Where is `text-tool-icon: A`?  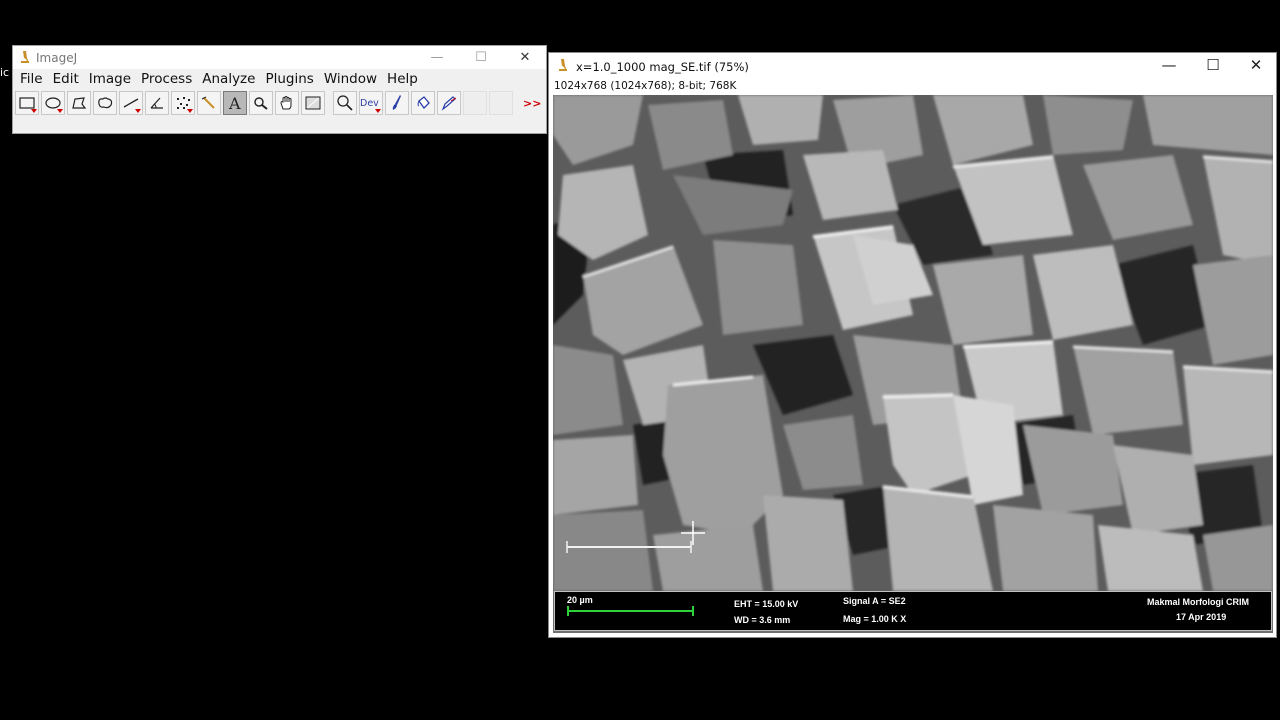 text-tool-icon: A is located at coordinates (234, 103).